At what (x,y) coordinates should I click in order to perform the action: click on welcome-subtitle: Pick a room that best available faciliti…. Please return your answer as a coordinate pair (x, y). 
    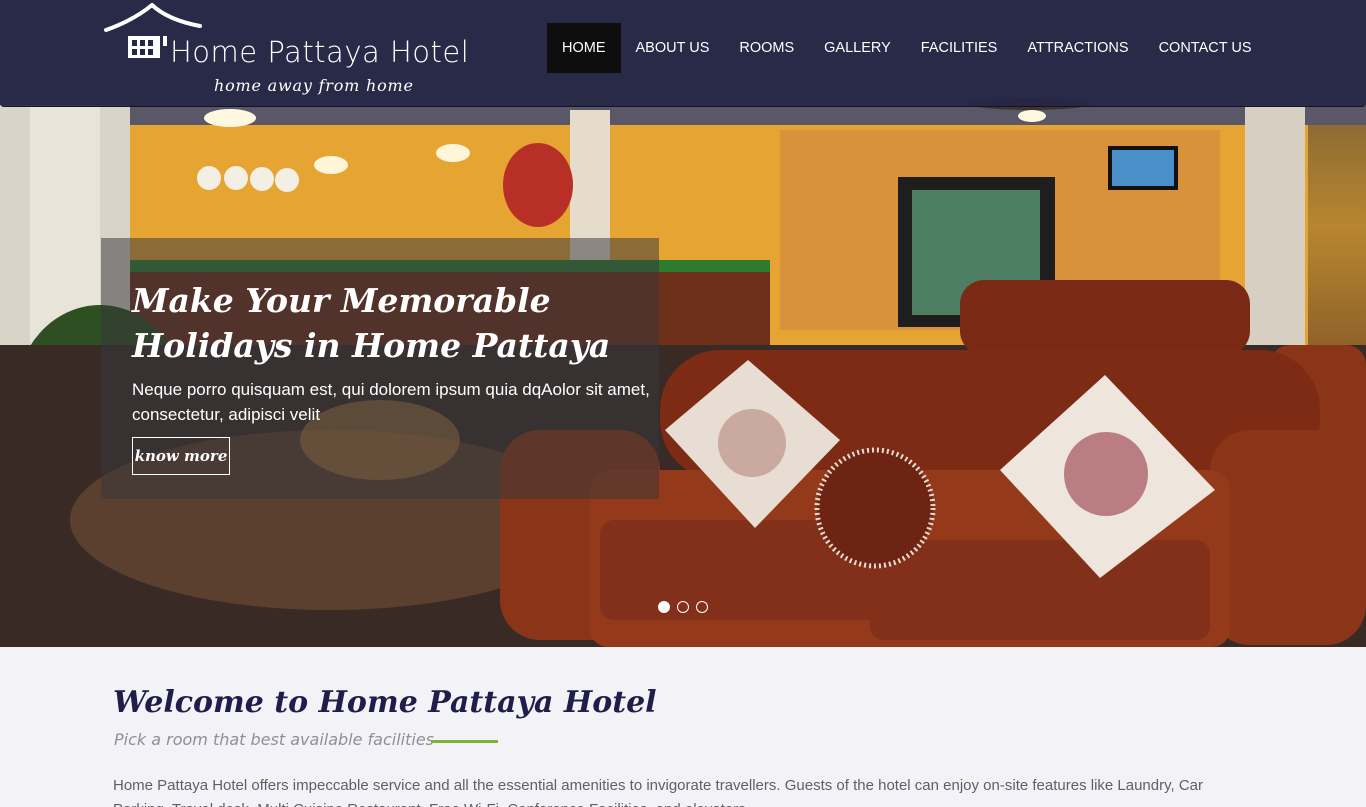
    Looking at the image, I should click on (274, 739).